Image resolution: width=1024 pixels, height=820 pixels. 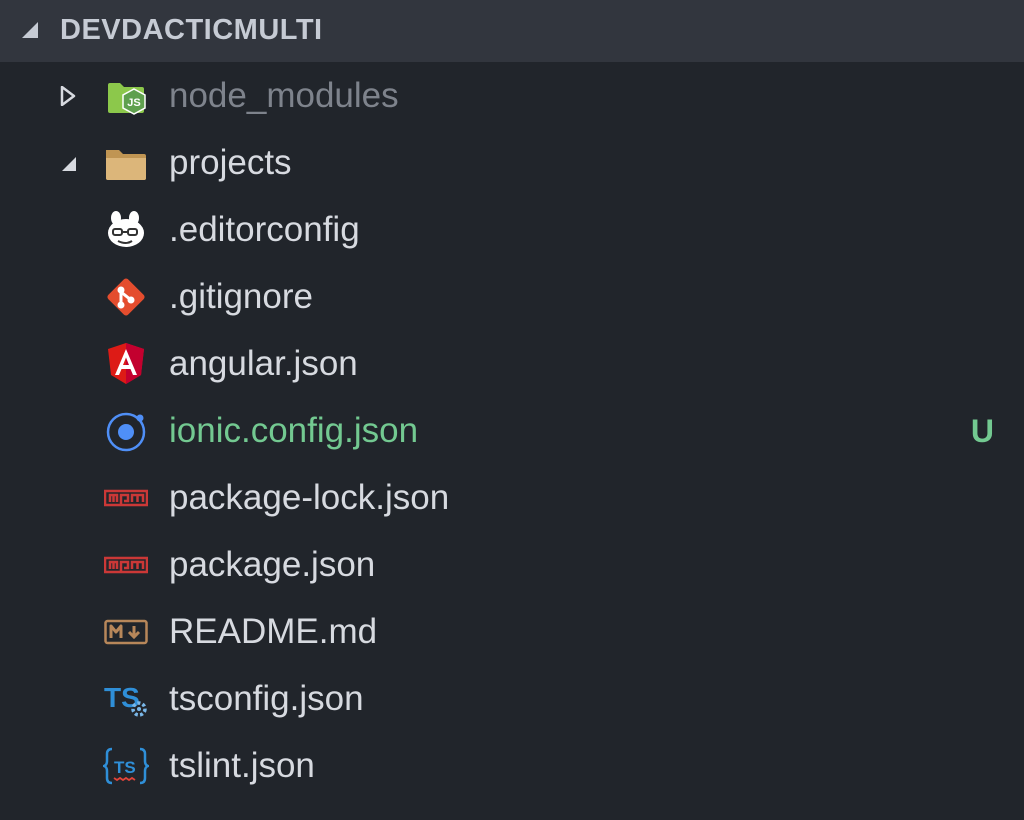 What do you see at coordinates (284, 95) in the screenshot?
I see `tree-item-label: node_modules` at bounding box center [284, 95].